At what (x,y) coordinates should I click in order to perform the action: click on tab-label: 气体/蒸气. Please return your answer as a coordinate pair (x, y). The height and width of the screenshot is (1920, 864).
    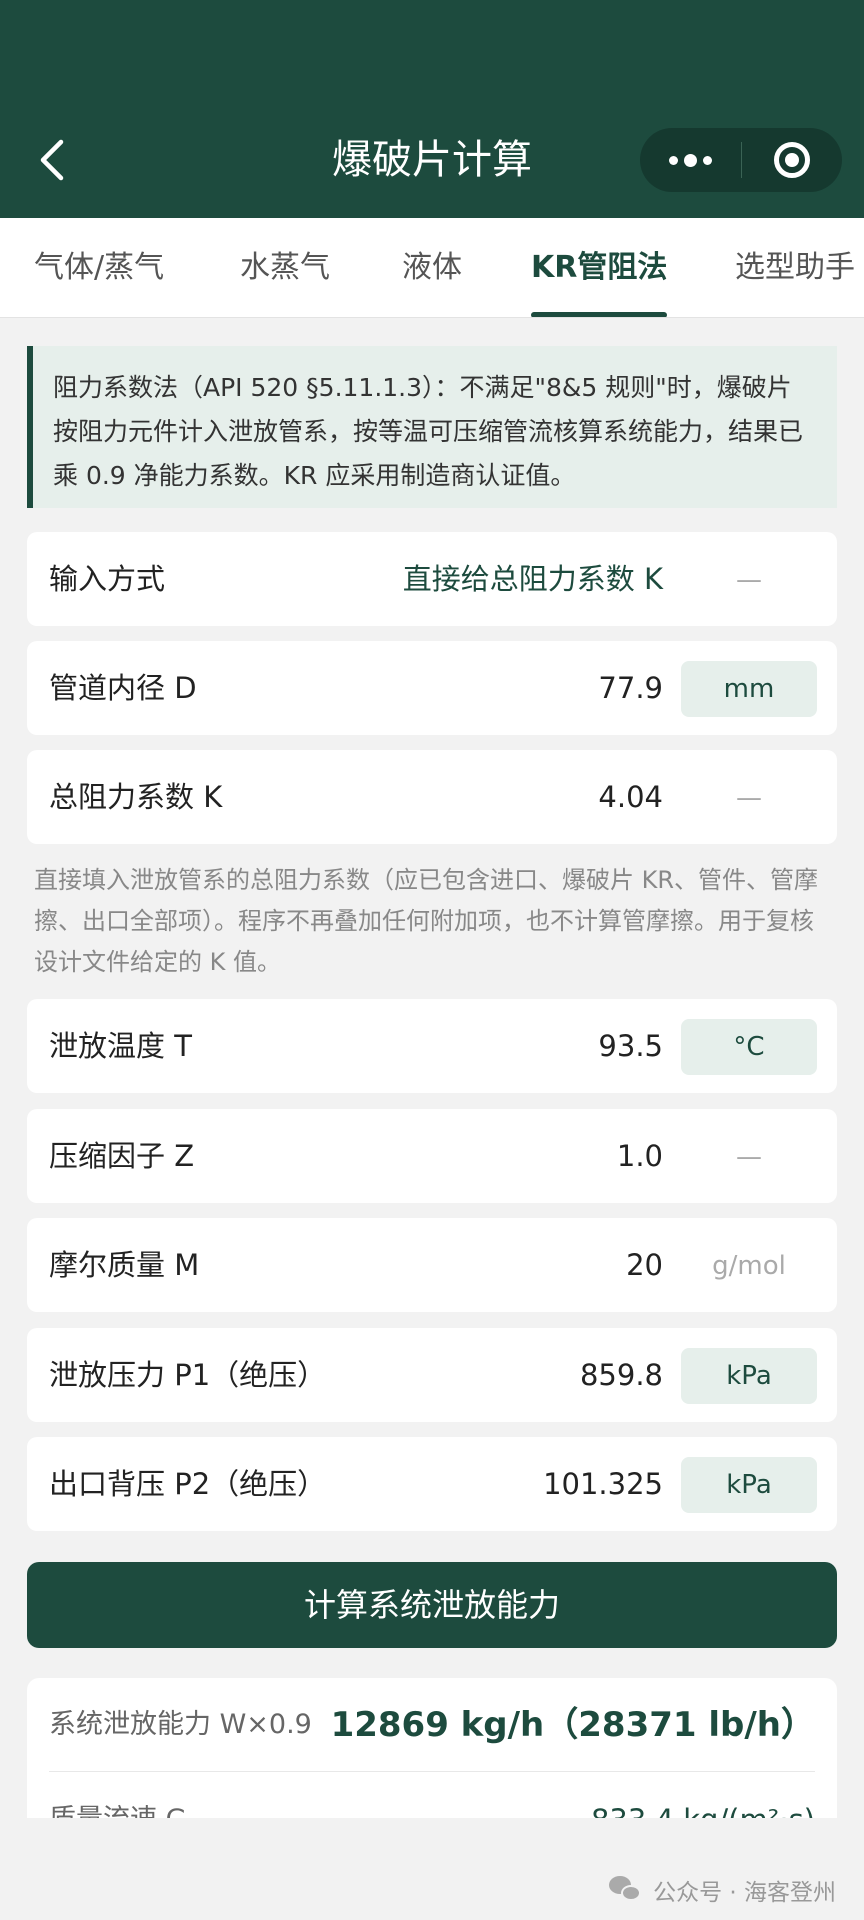
    Looking at the image, I should click on (99, 267).